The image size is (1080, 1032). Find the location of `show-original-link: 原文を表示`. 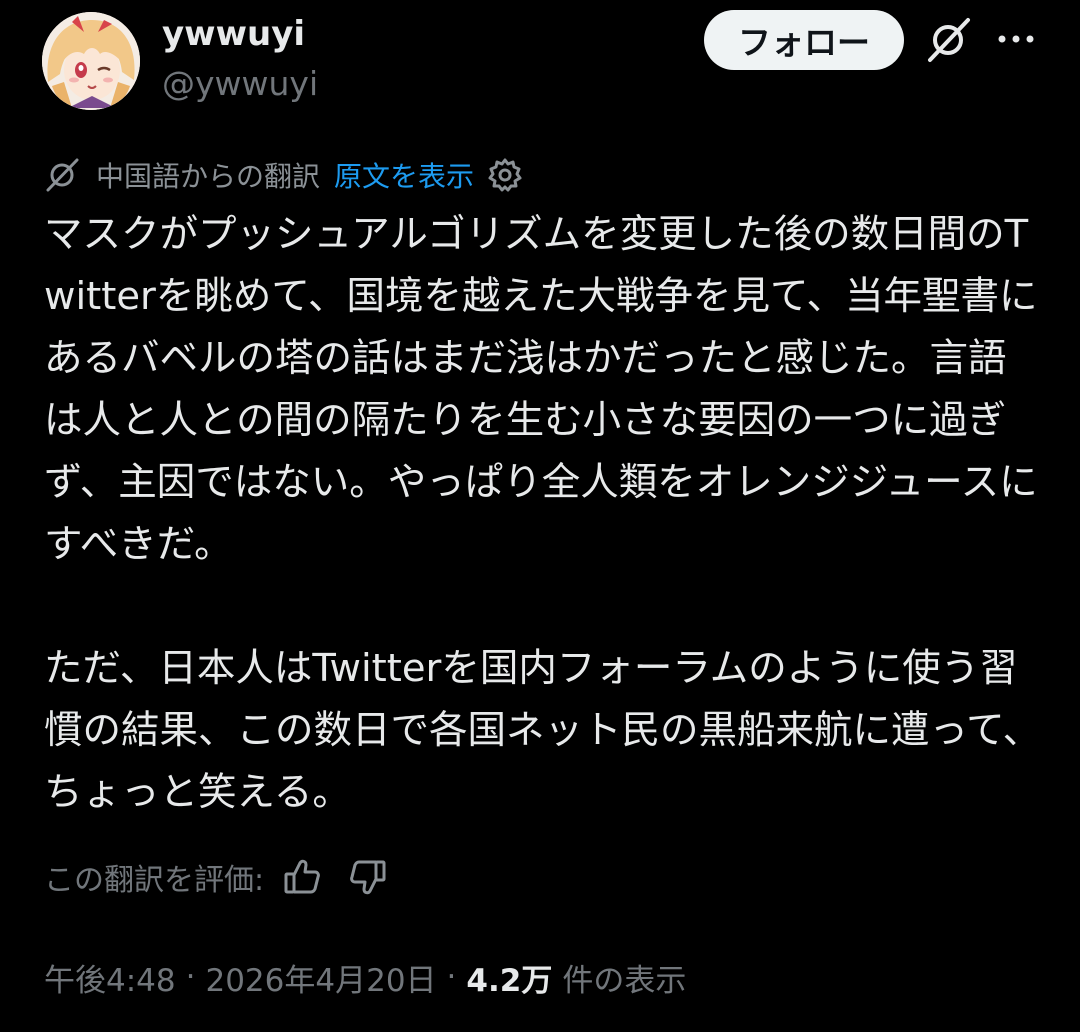

show-original-link: 原文を表示 is located at coordinates (404, 175).